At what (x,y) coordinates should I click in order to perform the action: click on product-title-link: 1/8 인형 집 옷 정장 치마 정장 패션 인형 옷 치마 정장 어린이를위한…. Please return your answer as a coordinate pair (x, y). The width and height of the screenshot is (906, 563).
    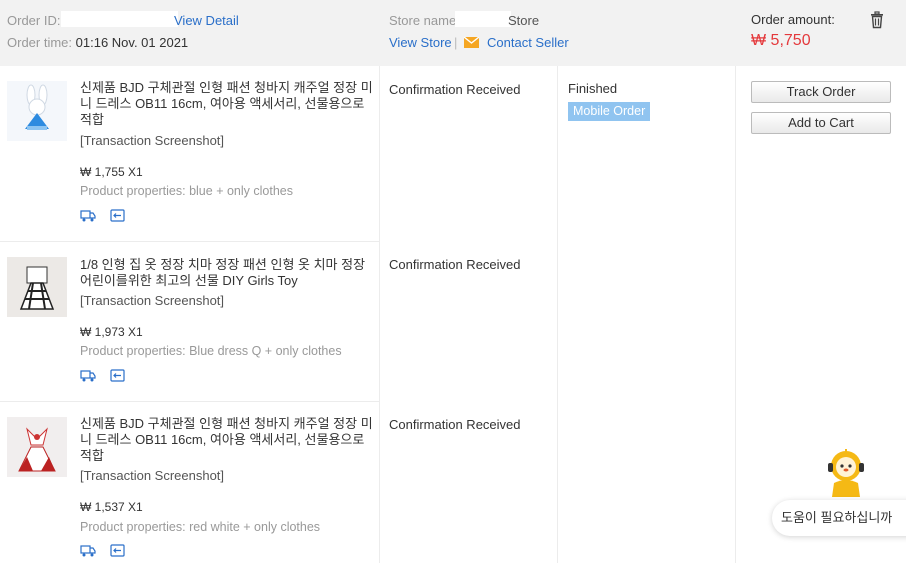
    Looking at the image, I should click on (227, 273).